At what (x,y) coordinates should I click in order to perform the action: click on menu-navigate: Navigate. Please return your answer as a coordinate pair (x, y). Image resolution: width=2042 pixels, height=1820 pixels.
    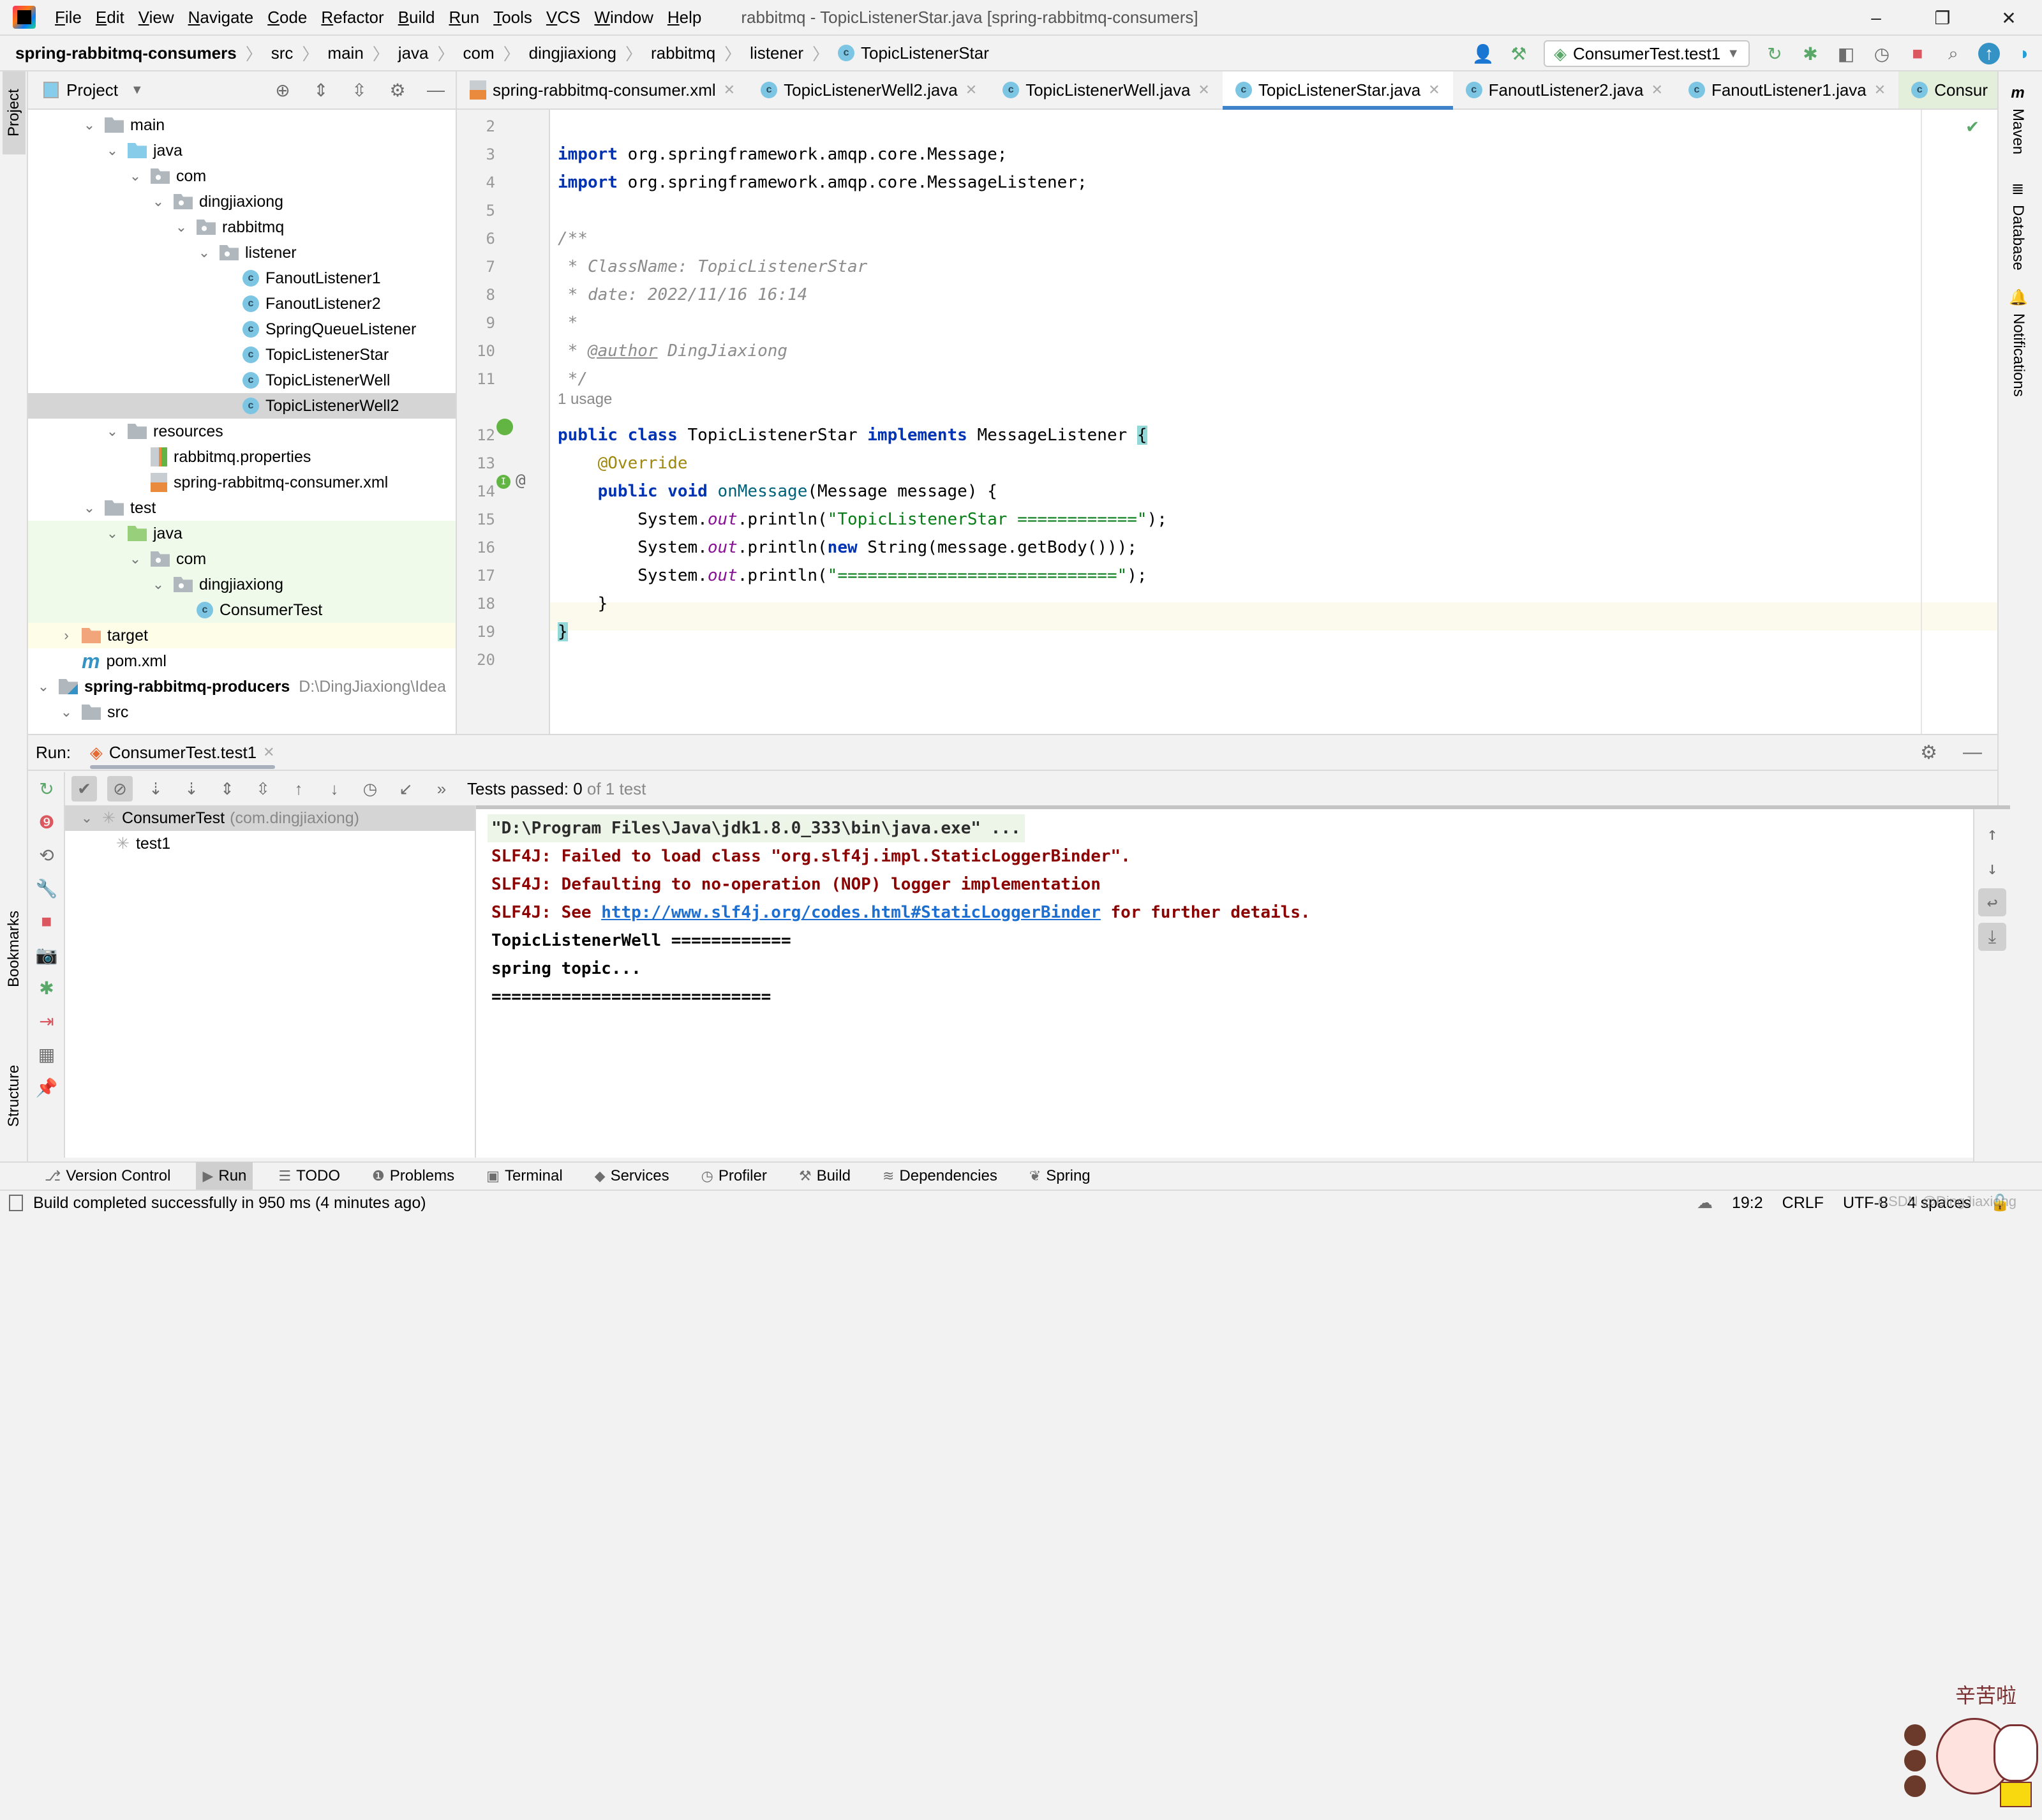
    Looking at the image, I should click on (221, 17).